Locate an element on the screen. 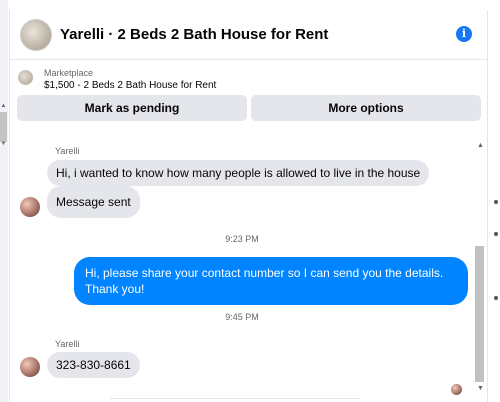 This screenshot has width=500, height=402. message-scrollbar: ▲ ▼ is located at coordinates (481, 272).